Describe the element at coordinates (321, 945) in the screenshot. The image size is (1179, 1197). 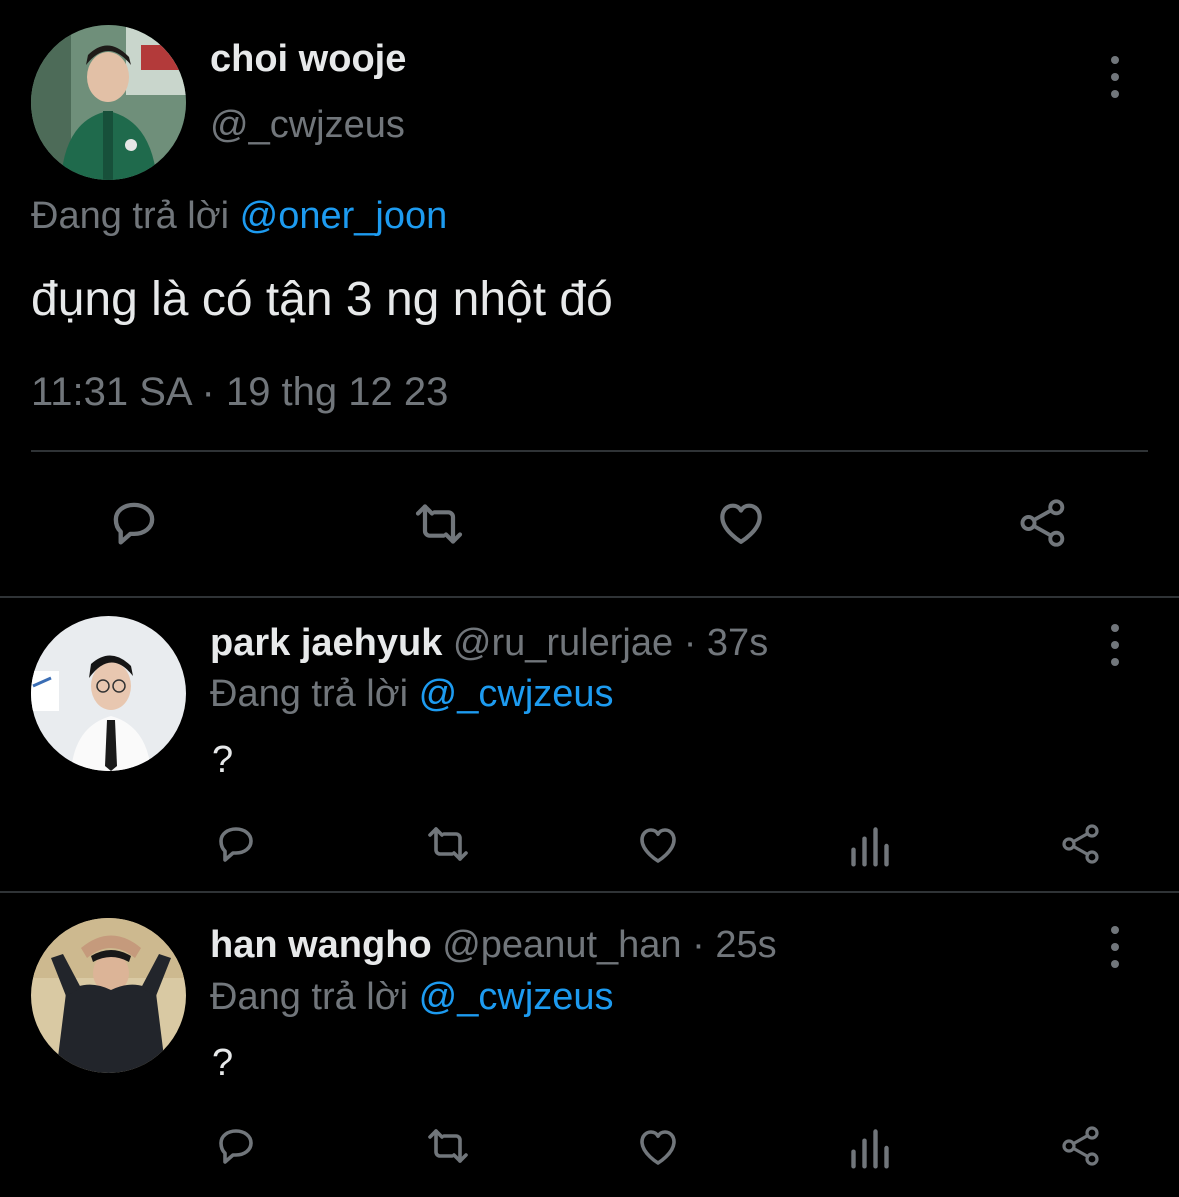
I see `author-name: han wangho` at that location.